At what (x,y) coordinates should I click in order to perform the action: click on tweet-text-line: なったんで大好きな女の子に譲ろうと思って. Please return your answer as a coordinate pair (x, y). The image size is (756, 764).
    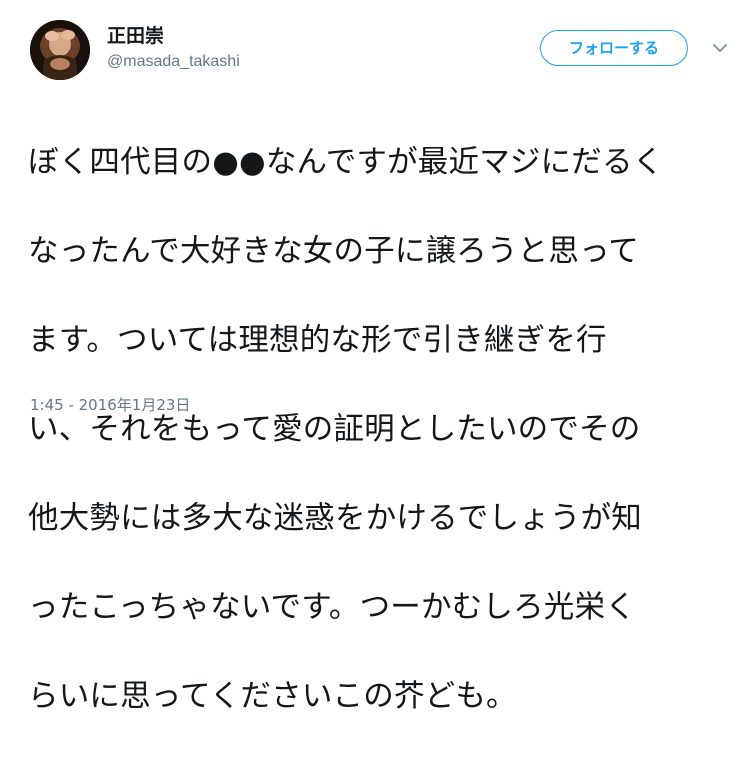
    Looking at the image, I should click on (333, 251).